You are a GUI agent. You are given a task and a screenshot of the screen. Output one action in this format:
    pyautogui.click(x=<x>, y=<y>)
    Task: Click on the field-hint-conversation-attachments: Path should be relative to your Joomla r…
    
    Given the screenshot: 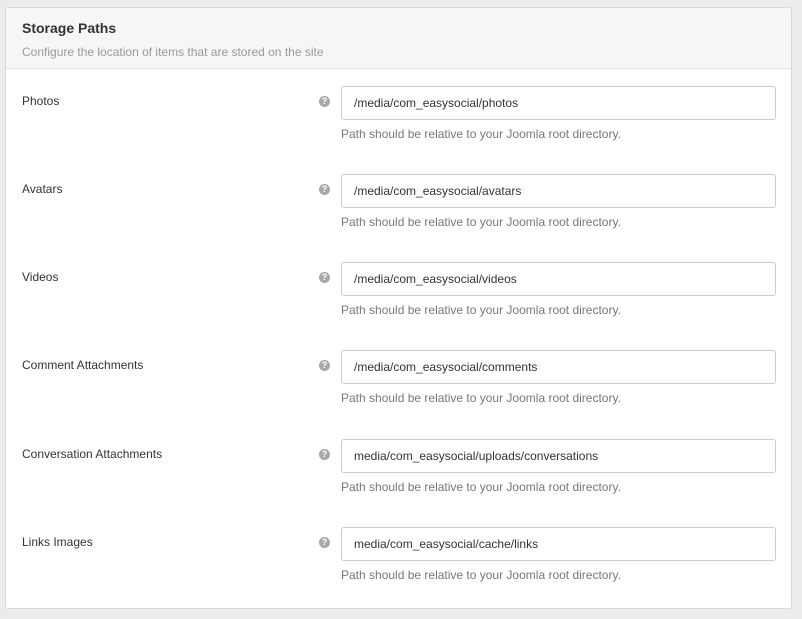 What is the action you would take?
    pyautogui.click(x=481, y=487)
    